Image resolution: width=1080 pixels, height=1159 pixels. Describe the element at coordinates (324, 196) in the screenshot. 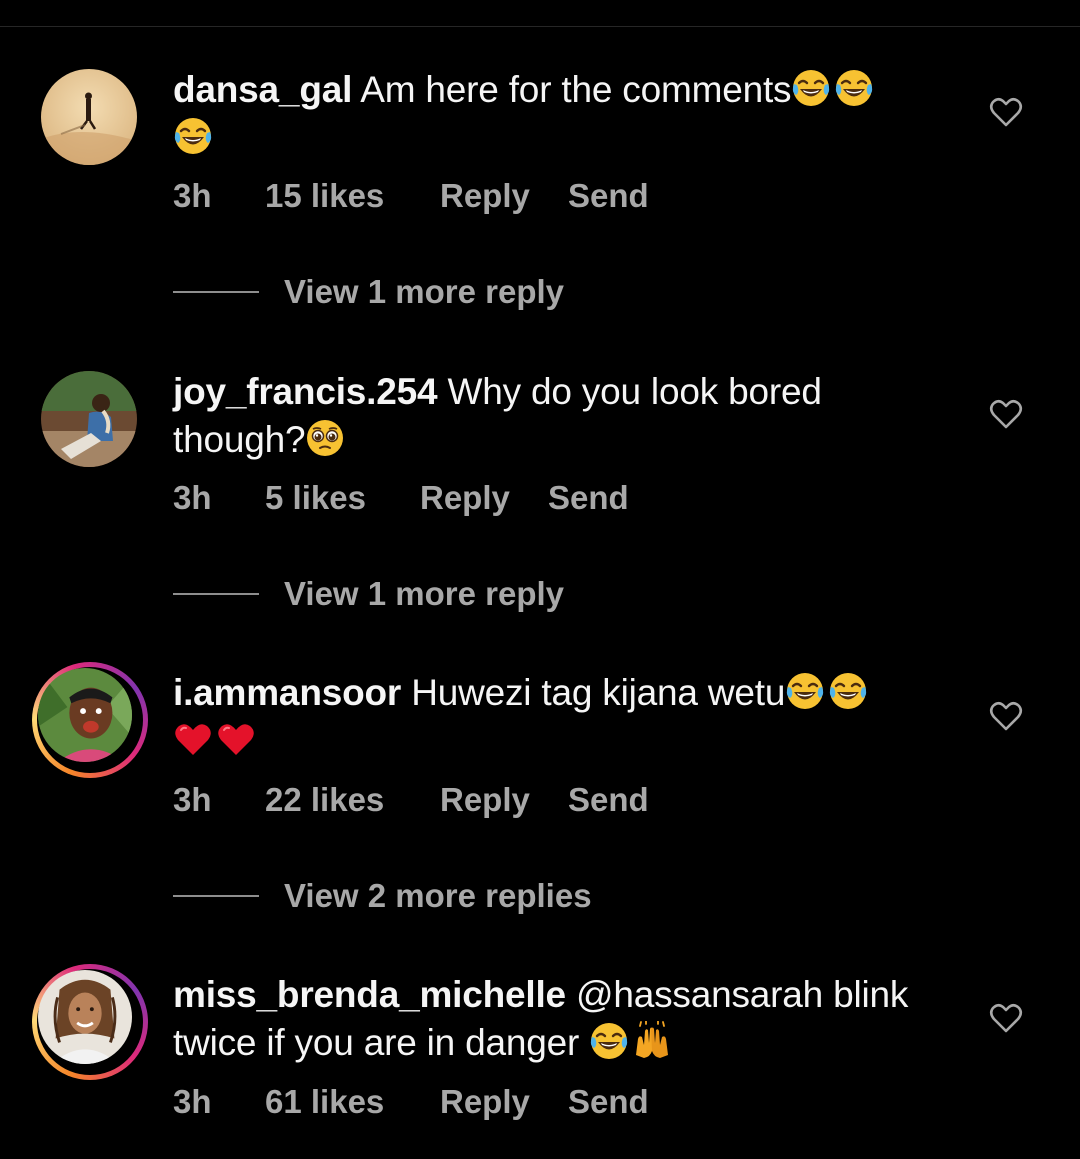

I see `comment-likes: 15 likes` at that location.